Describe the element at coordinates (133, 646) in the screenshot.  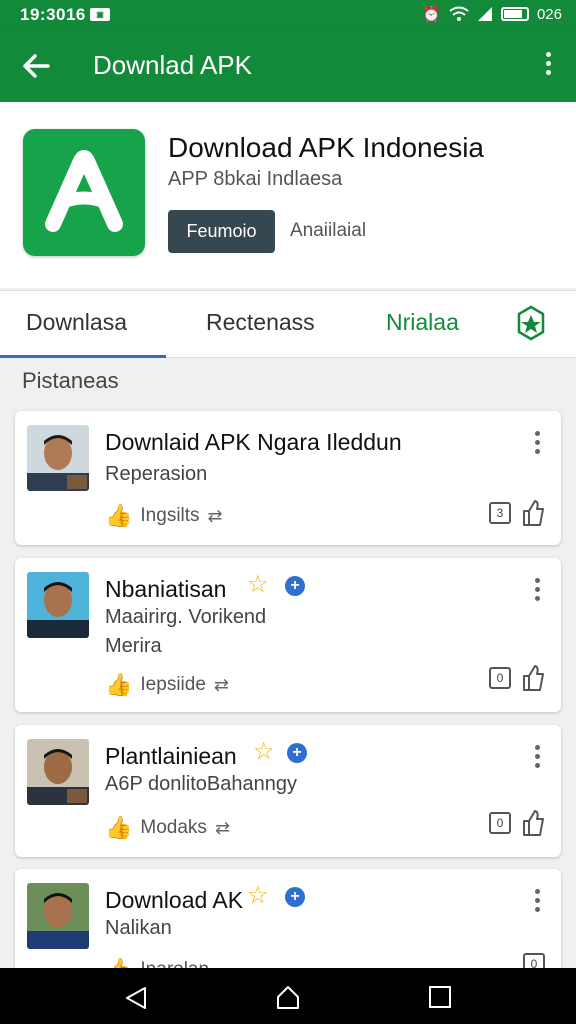
I see `item-meta: Merira` at that location.